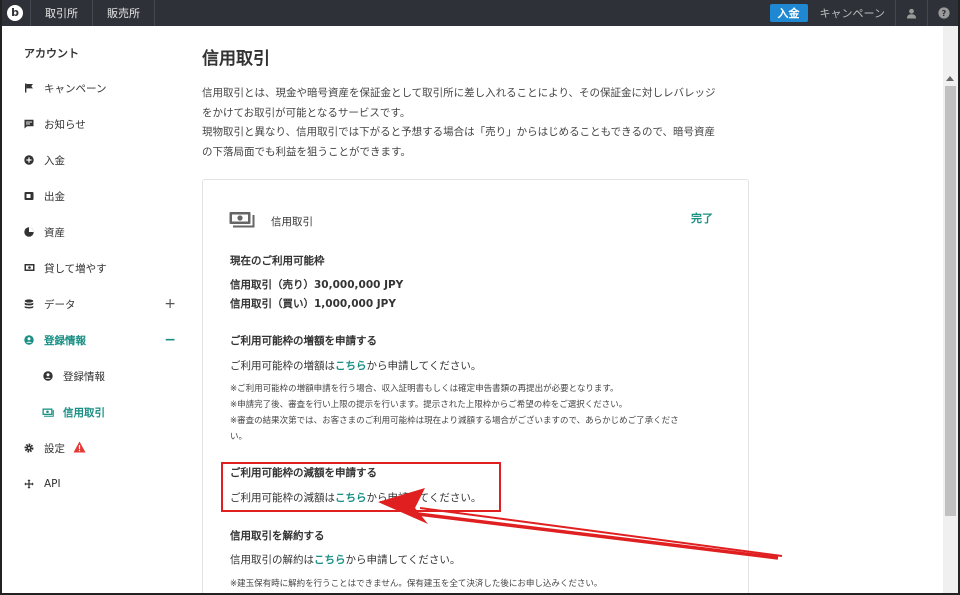 This screenshot has height=595, width=960. What do you see at coordinates (303, 341) in the screenshot?
I see `increase-heading: ご利用可能枠の増額を申請する` at bounding box center [303, 341].